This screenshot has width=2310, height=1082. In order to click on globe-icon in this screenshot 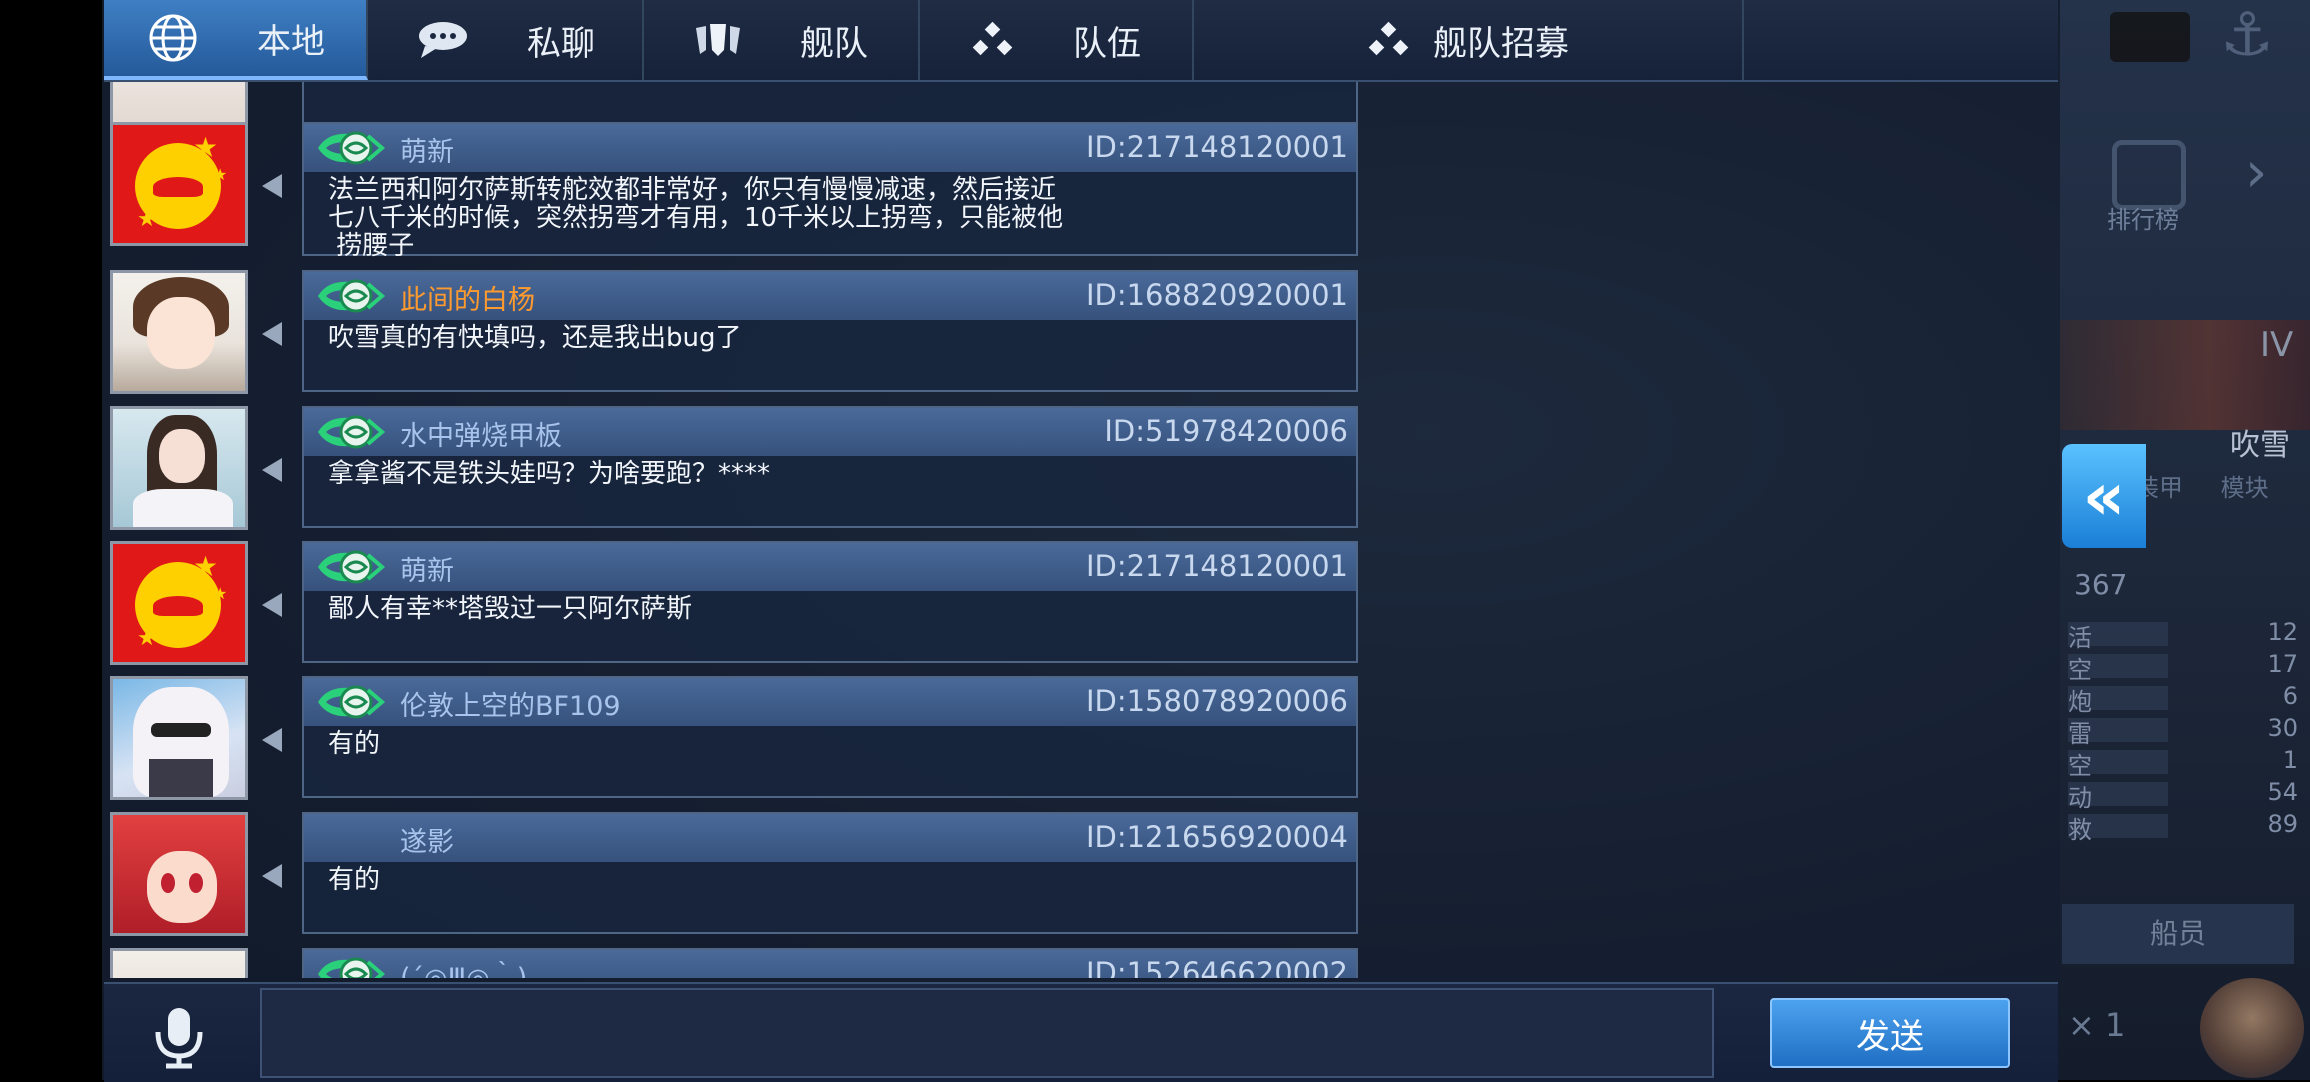, I will do `click(173, 38)`.